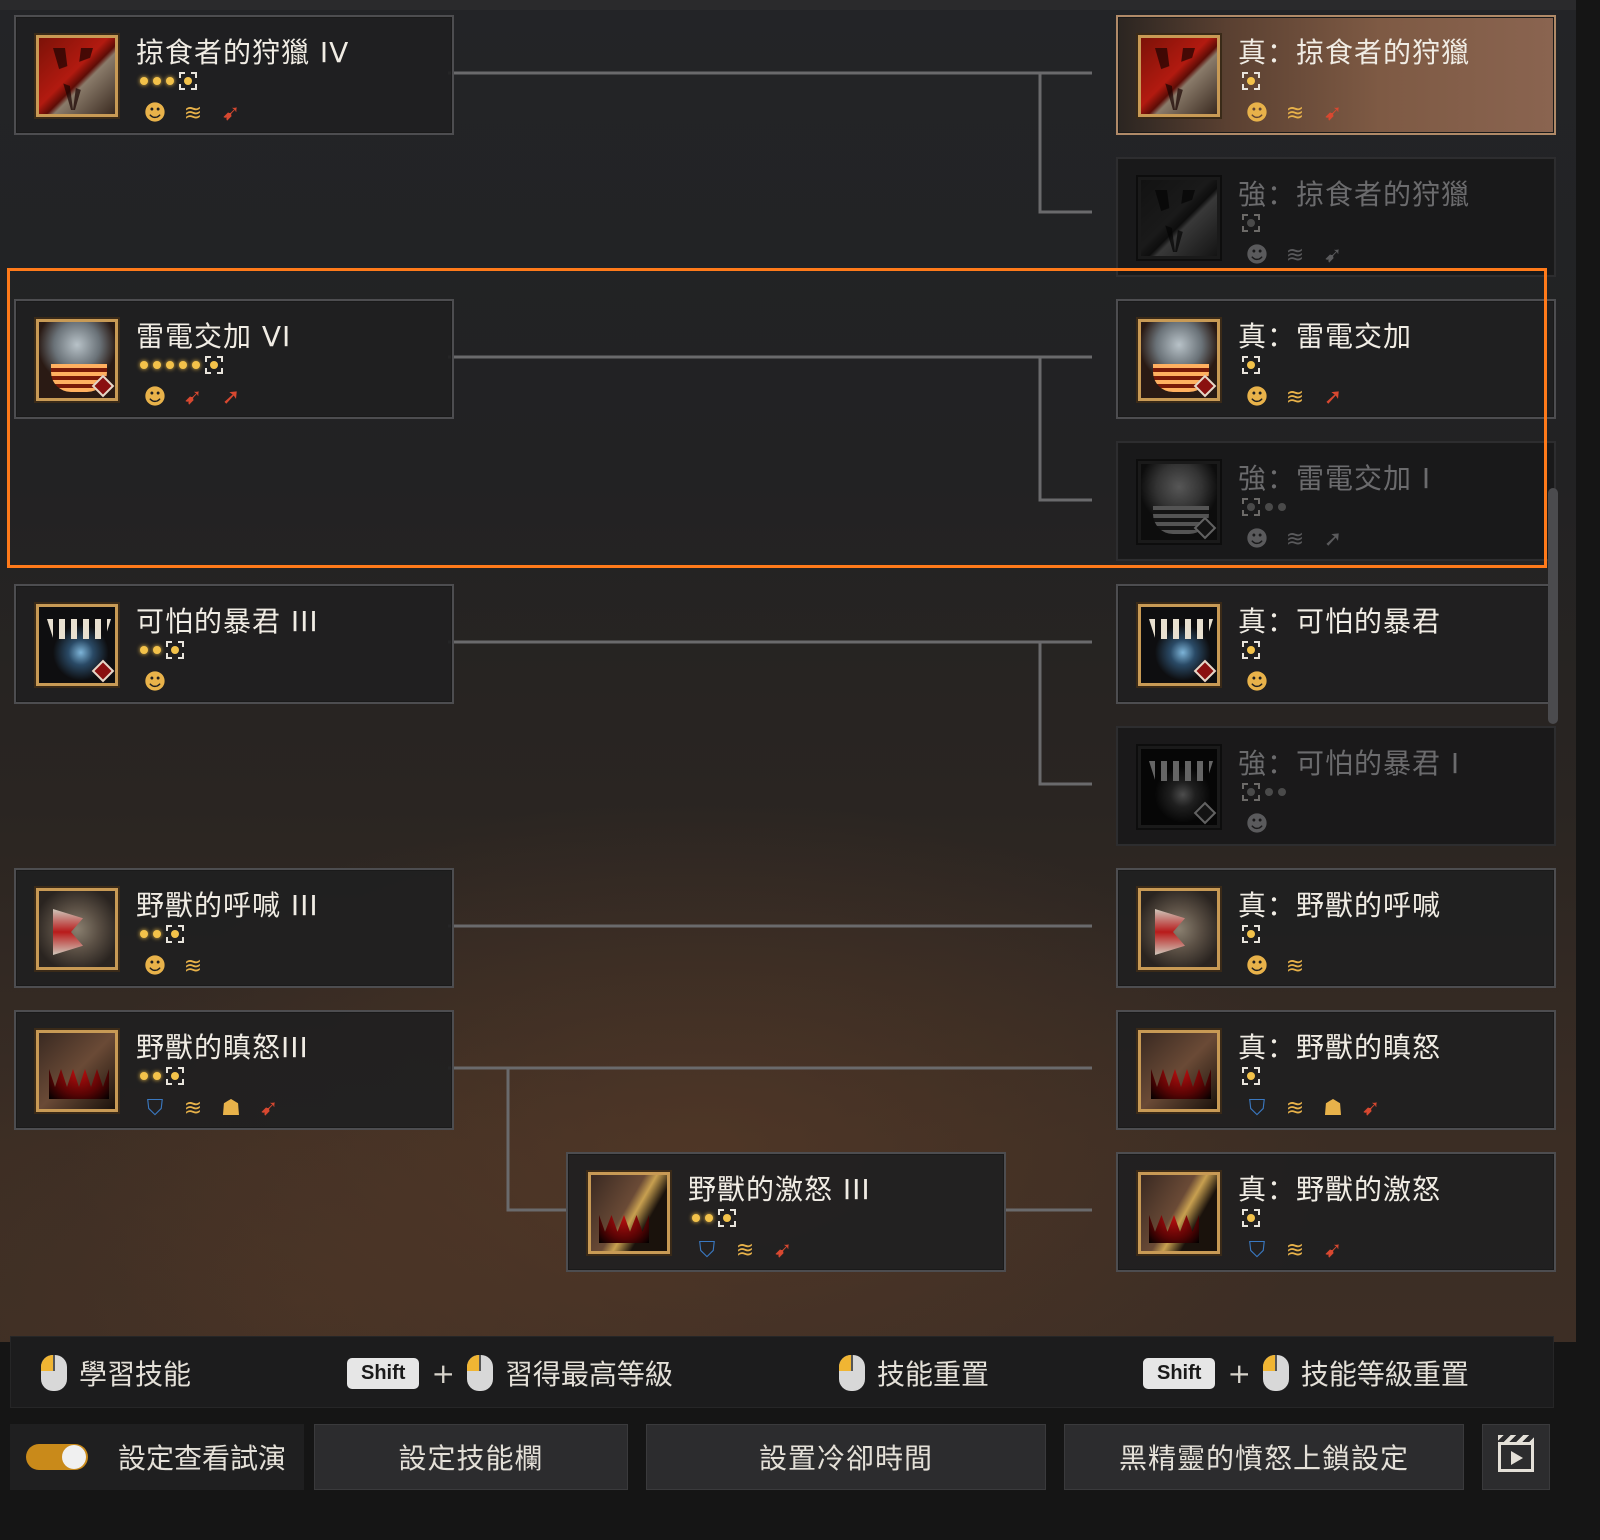  Describe the element at coordinates (1336, 928) in the screenshot. I see `skill-node-true-roar: 真：野獸的呼喊 ☻ ≋` at that location.